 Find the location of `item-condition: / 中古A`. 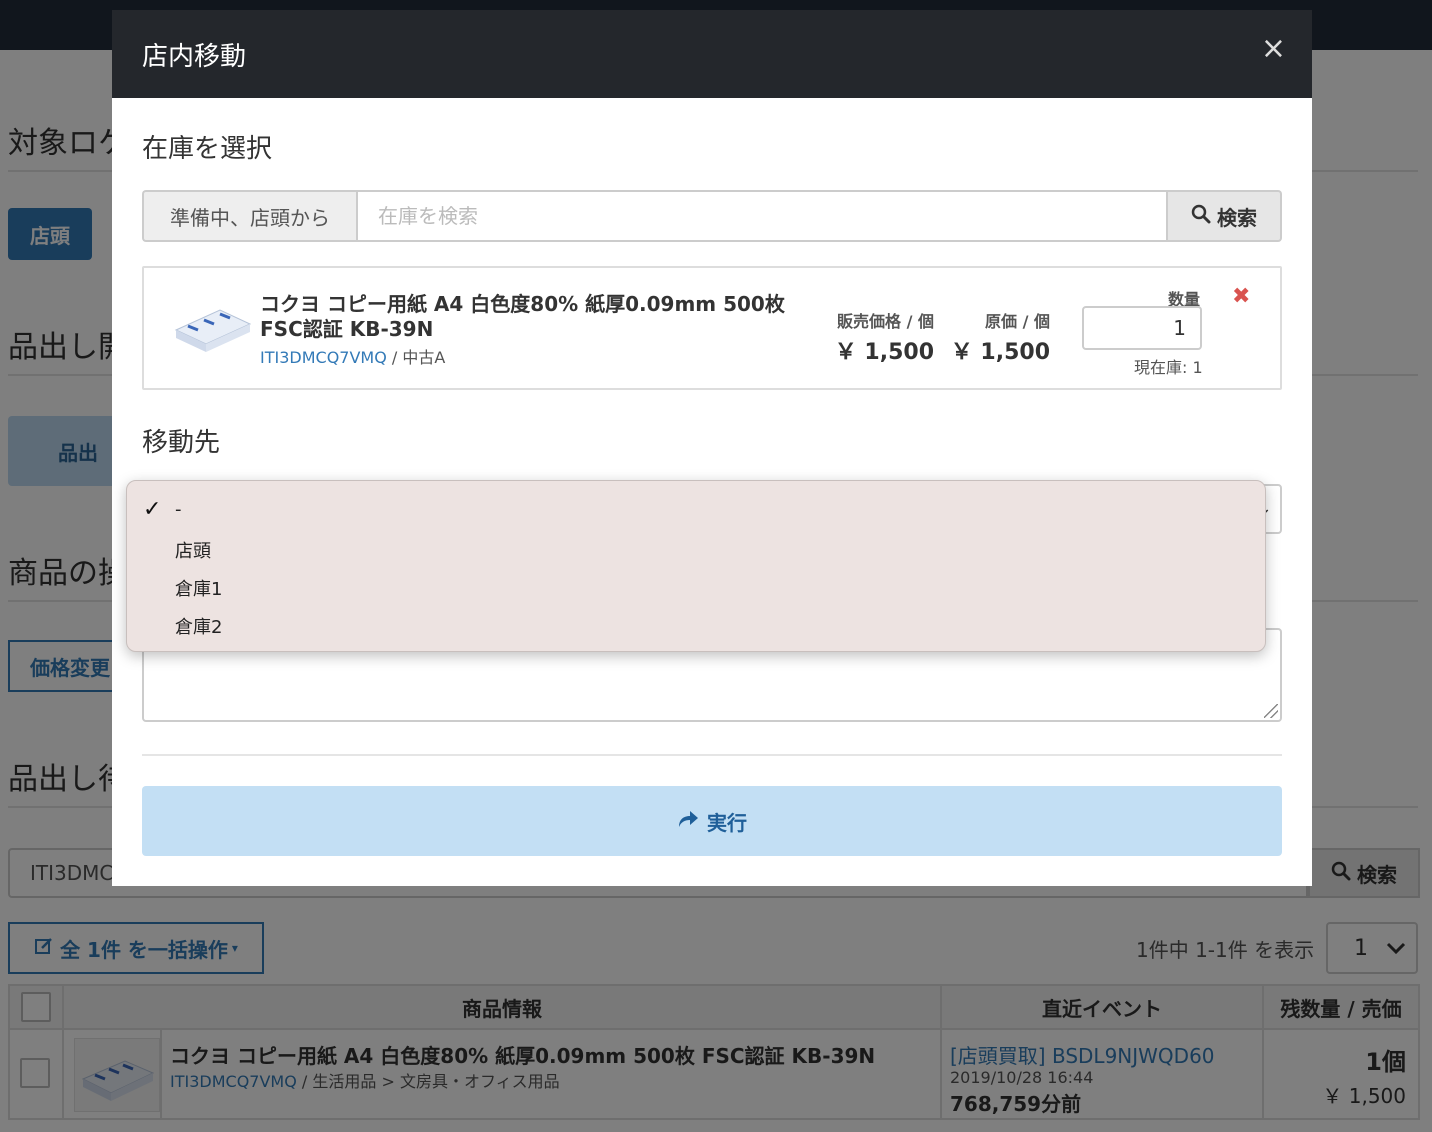

item-condition: / 中古A is located at coordinates (416, 357).